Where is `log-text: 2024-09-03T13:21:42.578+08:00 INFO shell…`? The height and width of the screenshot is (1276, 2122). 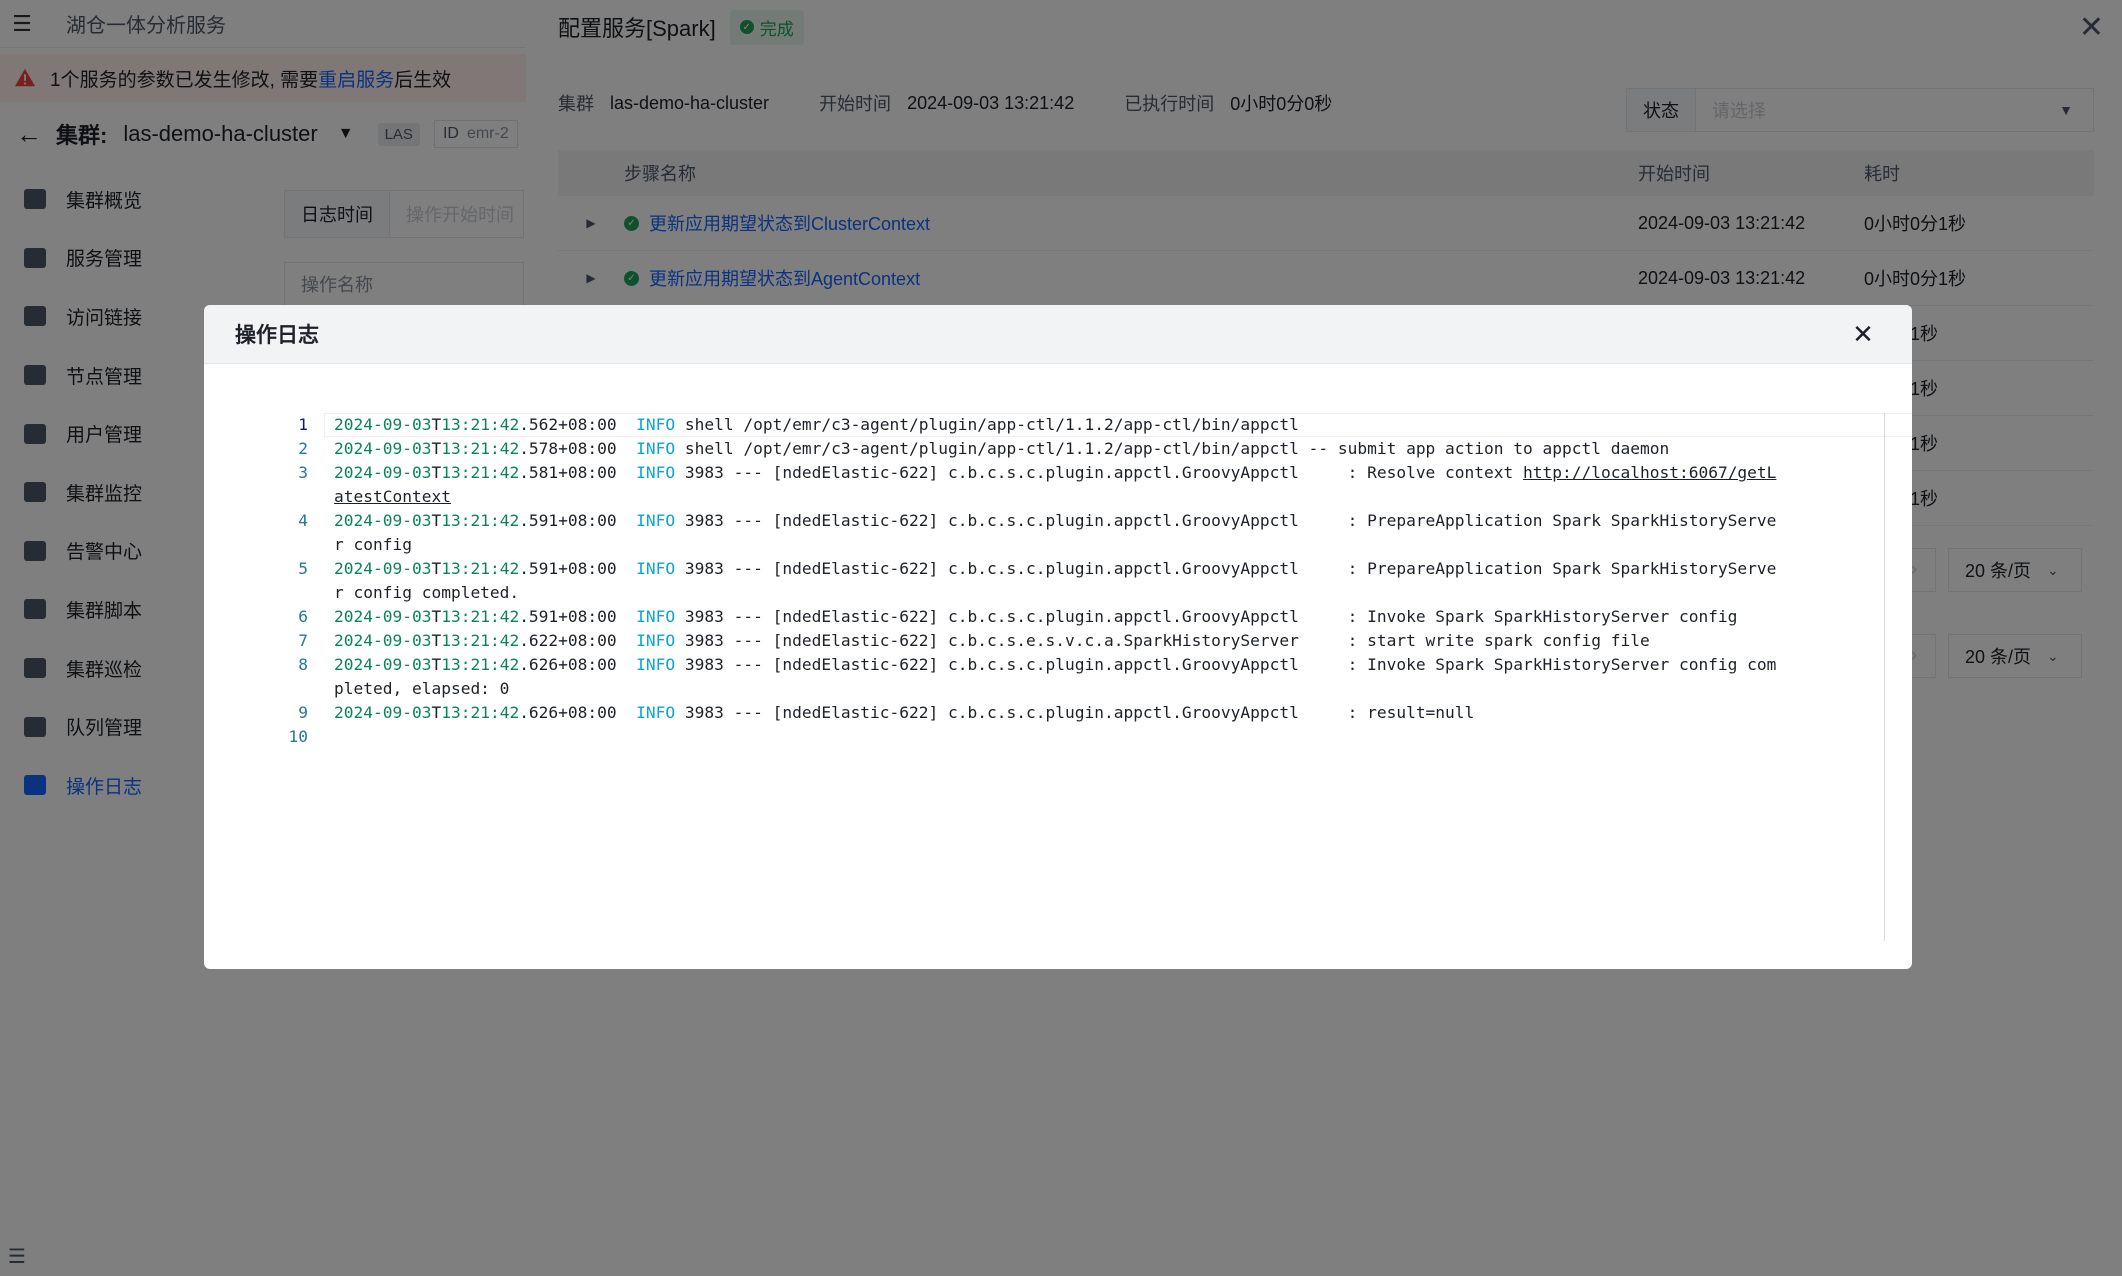 log-text: 2024-09-03T13:21:42.578+08:00 INFO shell… is located at coordinates (1059, 449).